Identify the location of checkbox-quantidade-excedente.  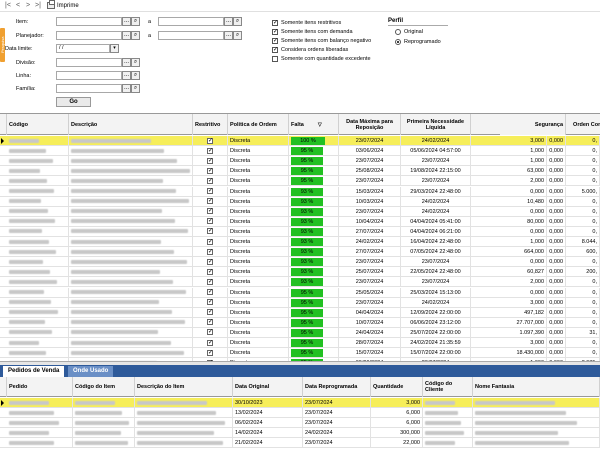
(275, 59).